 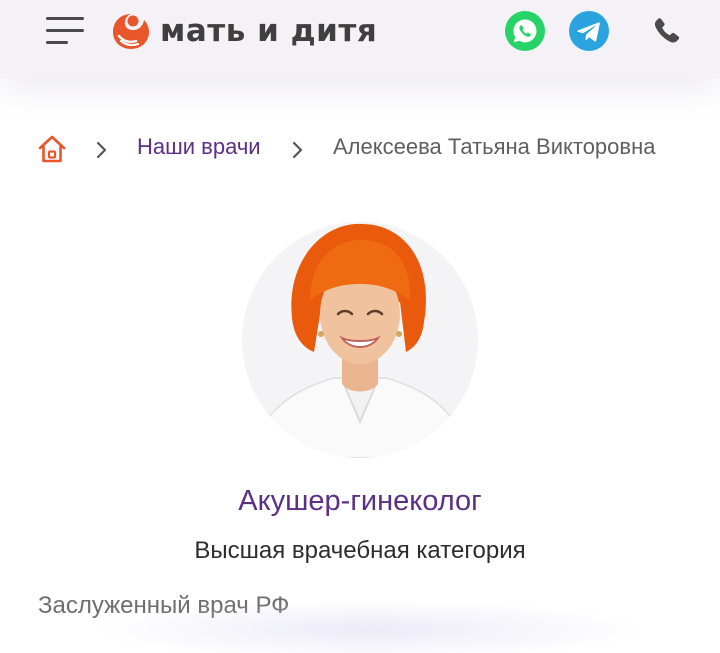 I want to click on whatsapp-icon, so click(x=525, y=31).